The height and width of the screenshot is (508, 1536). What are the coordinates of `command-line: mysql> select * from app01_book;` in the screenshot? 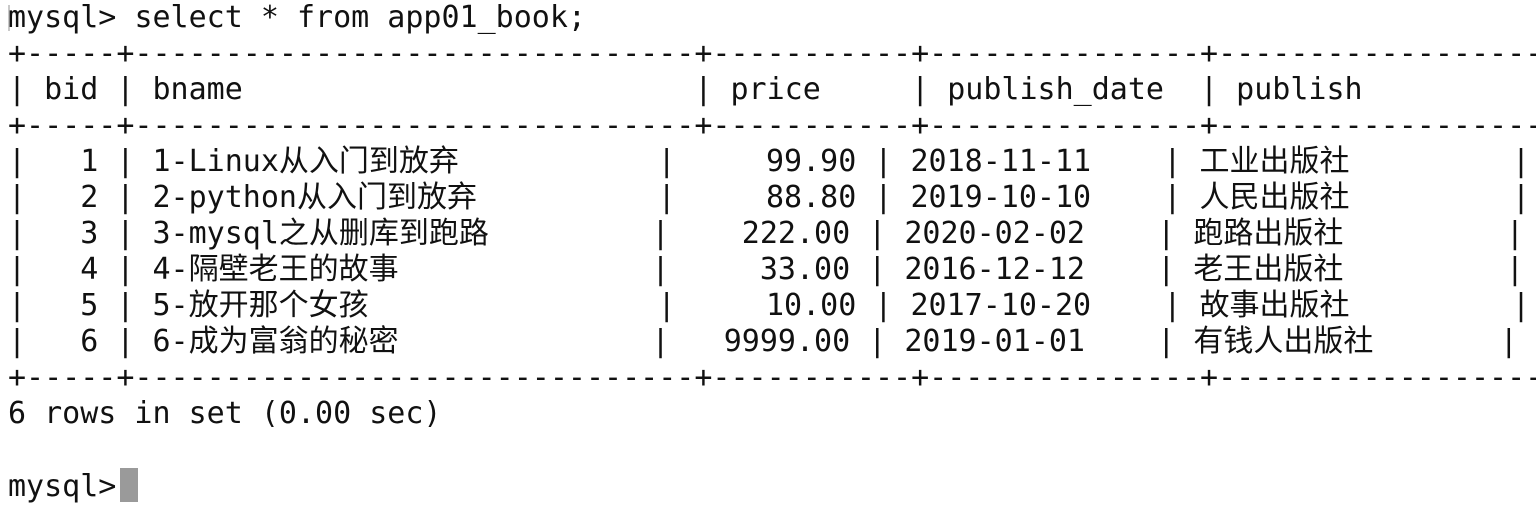 It's located at (297, 18).